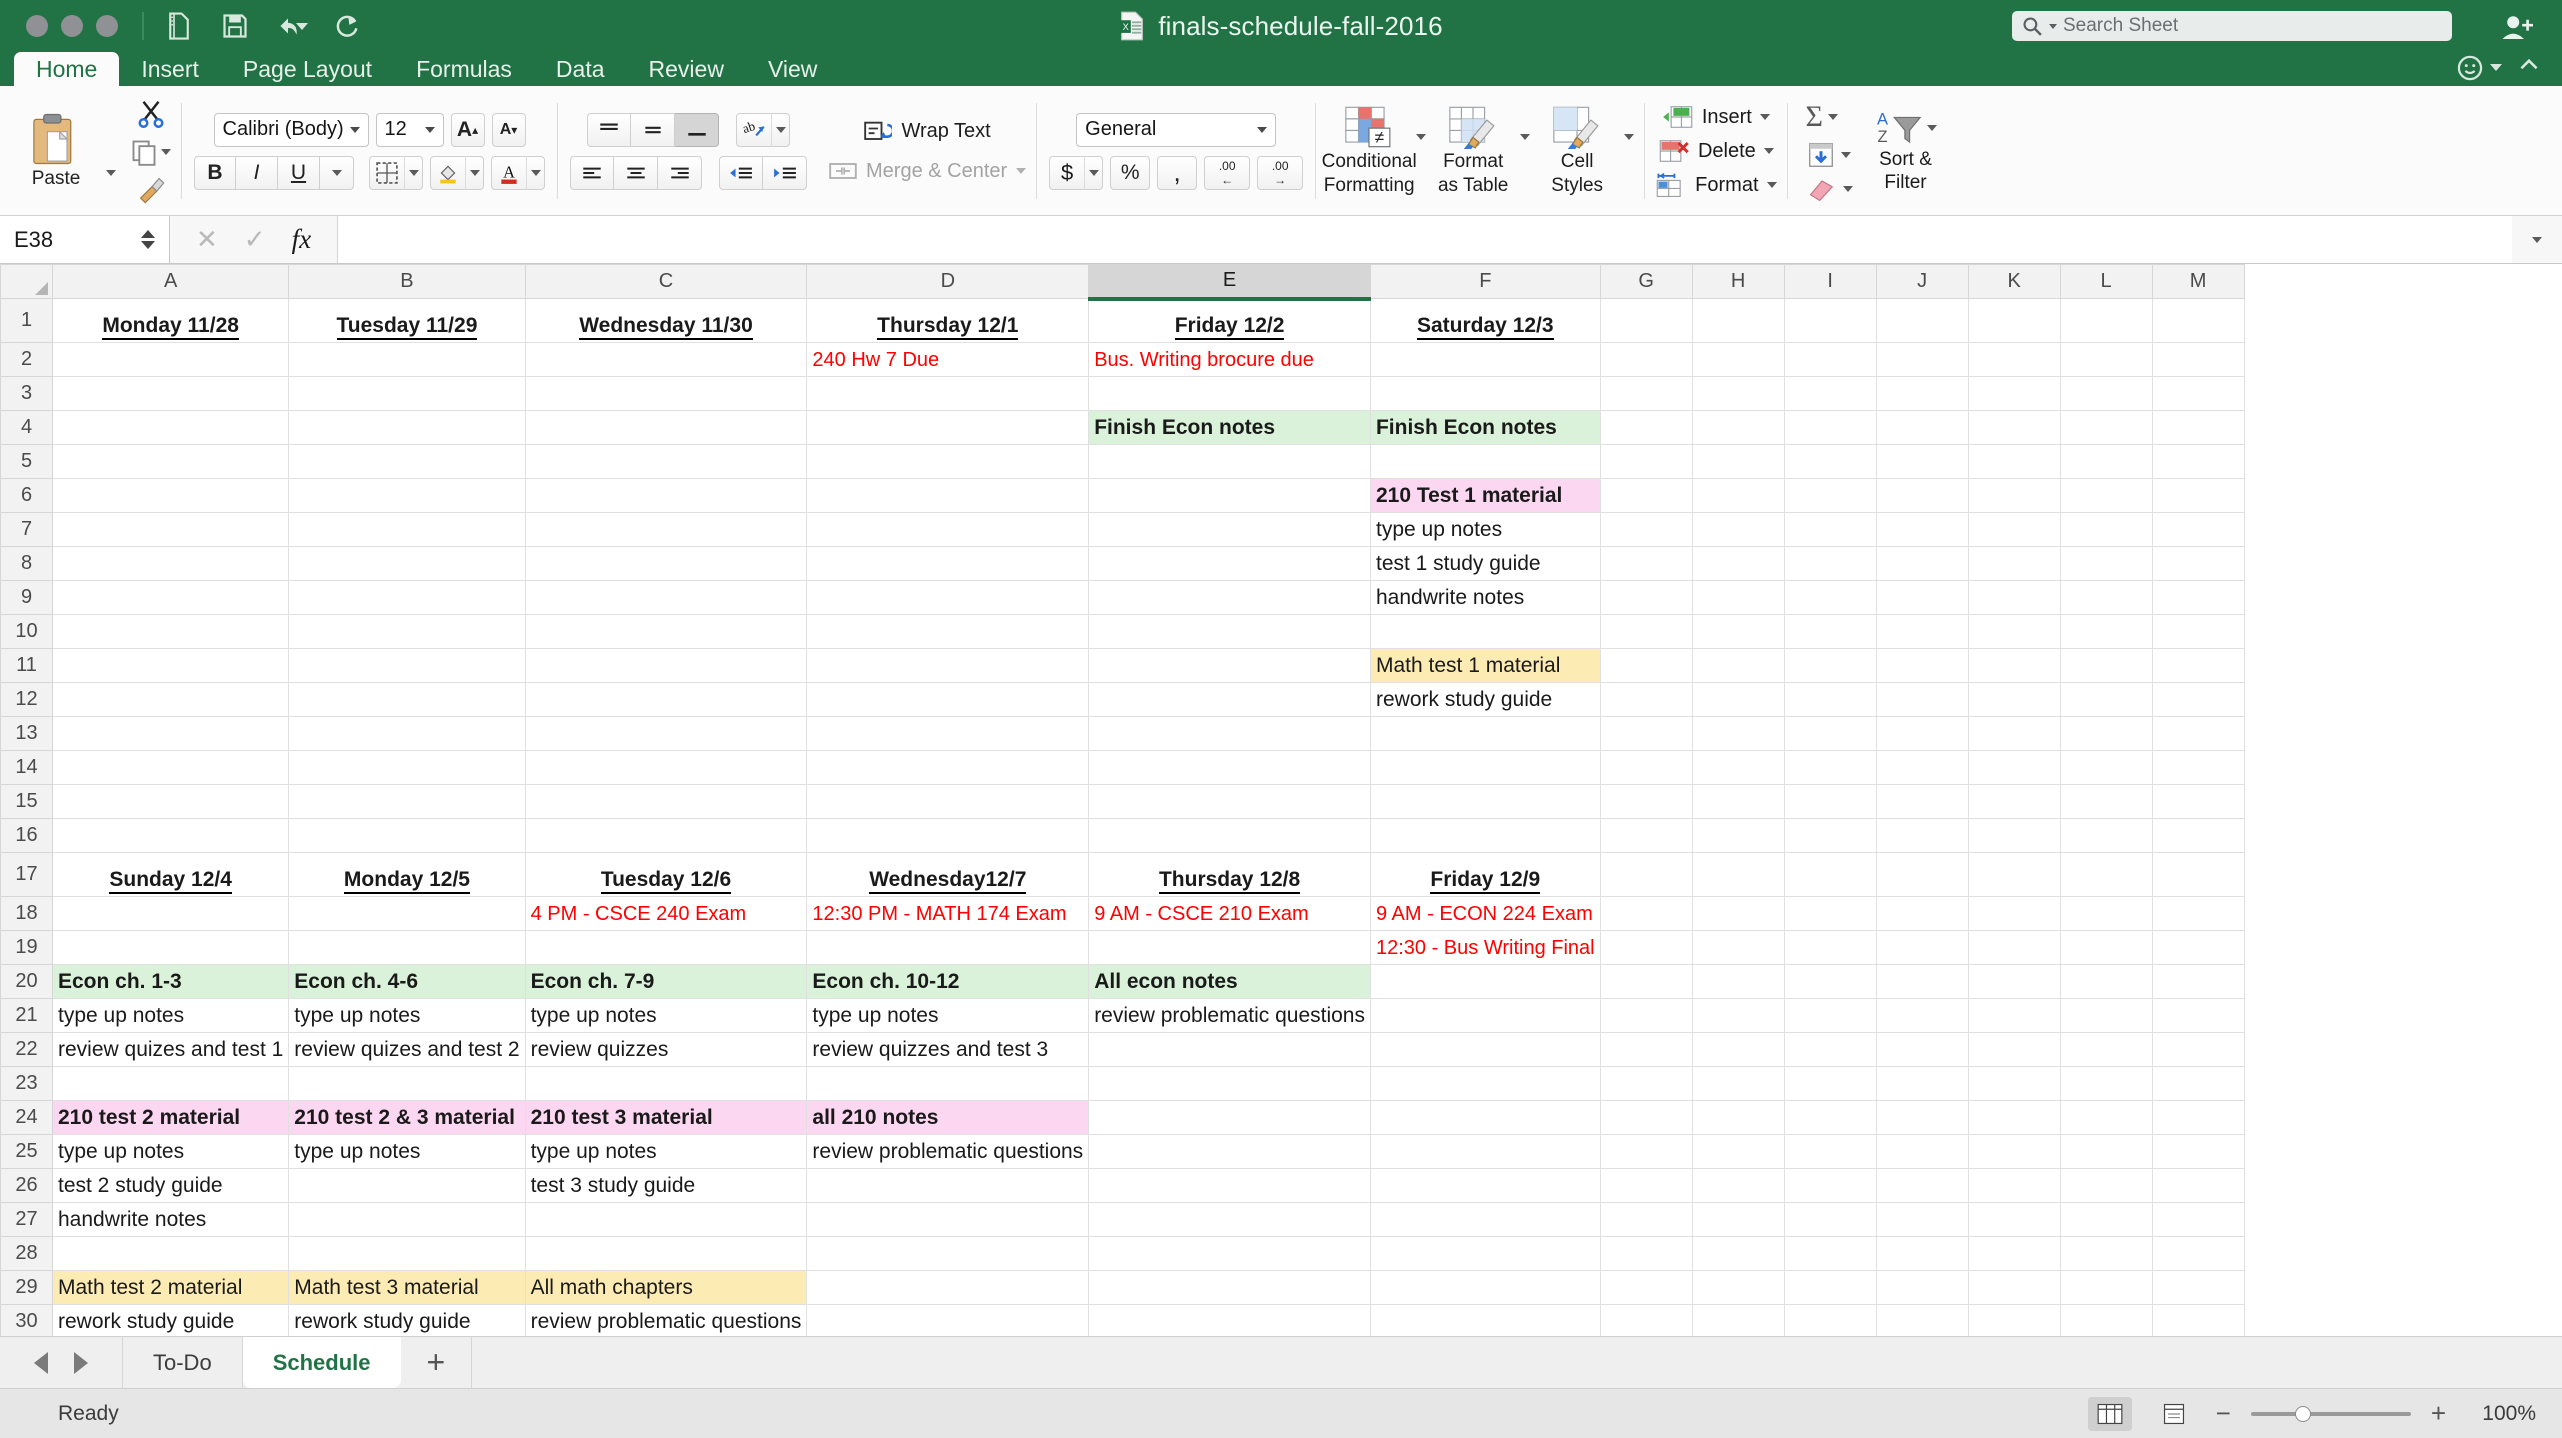 The image size is (2562, 1438). What do you see at coordinates (2106, 767) in the screenshot?
I see `cell-L14` at bounding box center [2106, 767].